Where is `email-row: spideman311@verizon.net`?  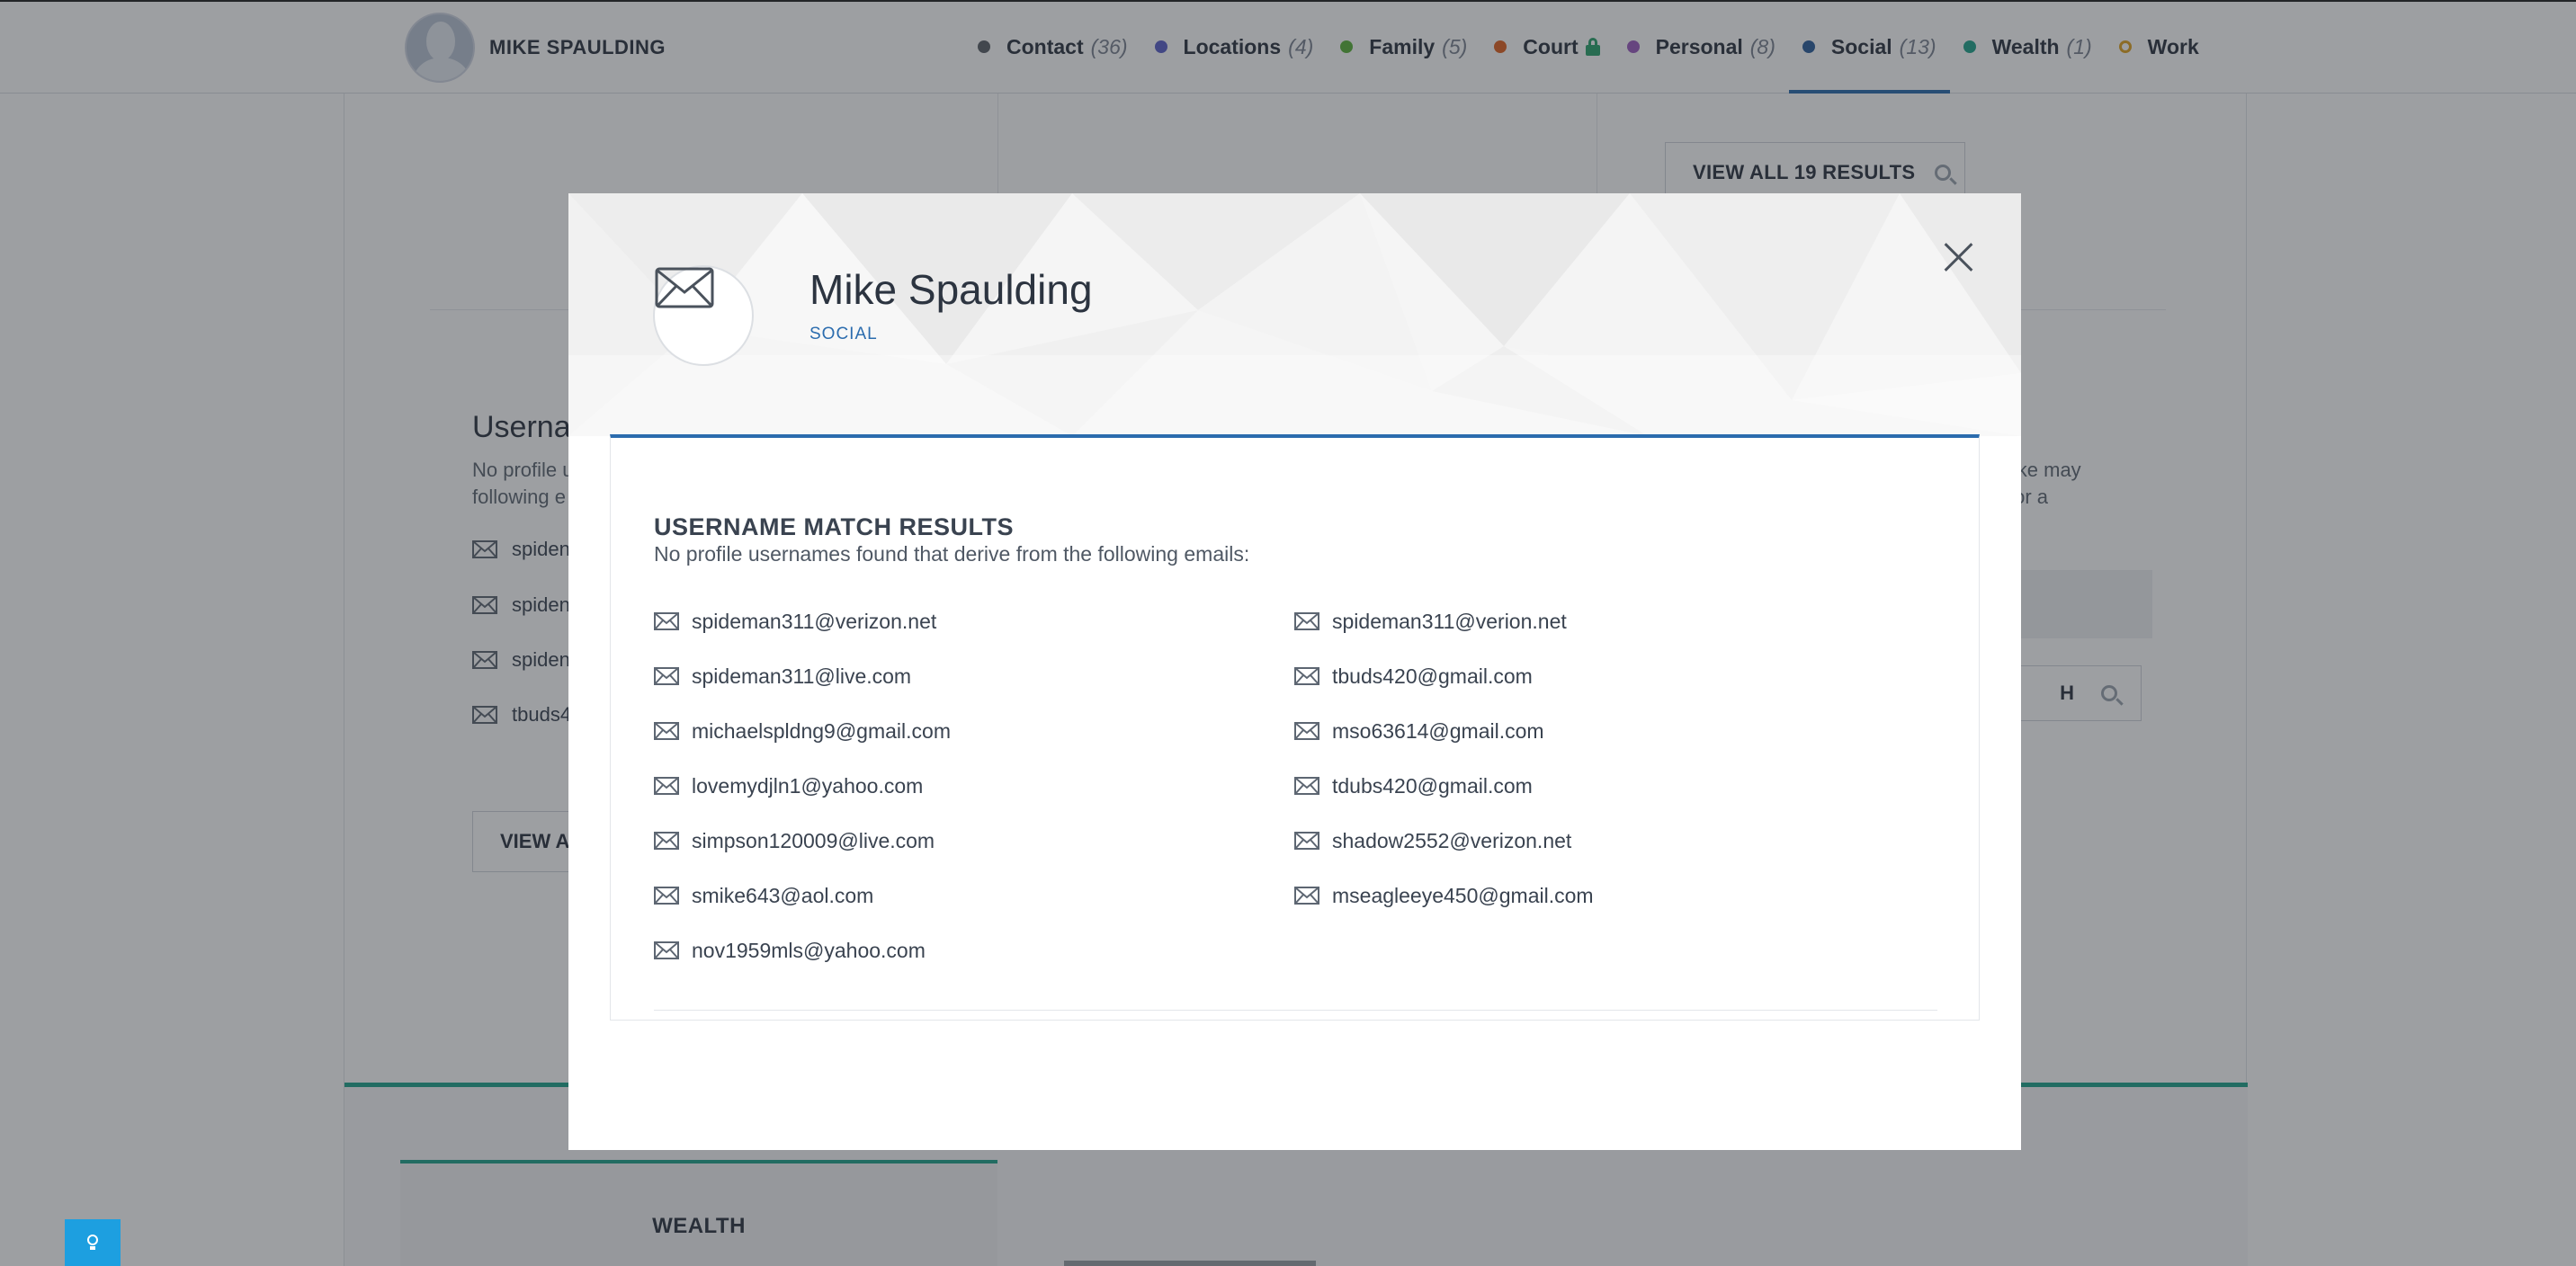
email-row: spideman311@verizon.net is located at coordinates (795, 621).